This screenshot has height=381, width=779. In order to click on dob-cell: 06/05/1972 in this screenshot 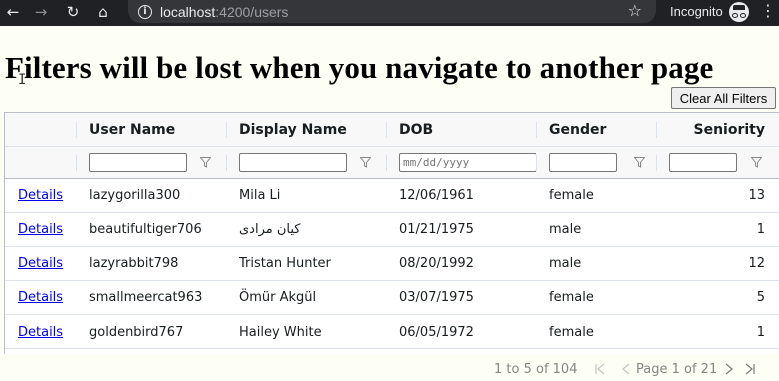, I will do `click(436, 332)`.